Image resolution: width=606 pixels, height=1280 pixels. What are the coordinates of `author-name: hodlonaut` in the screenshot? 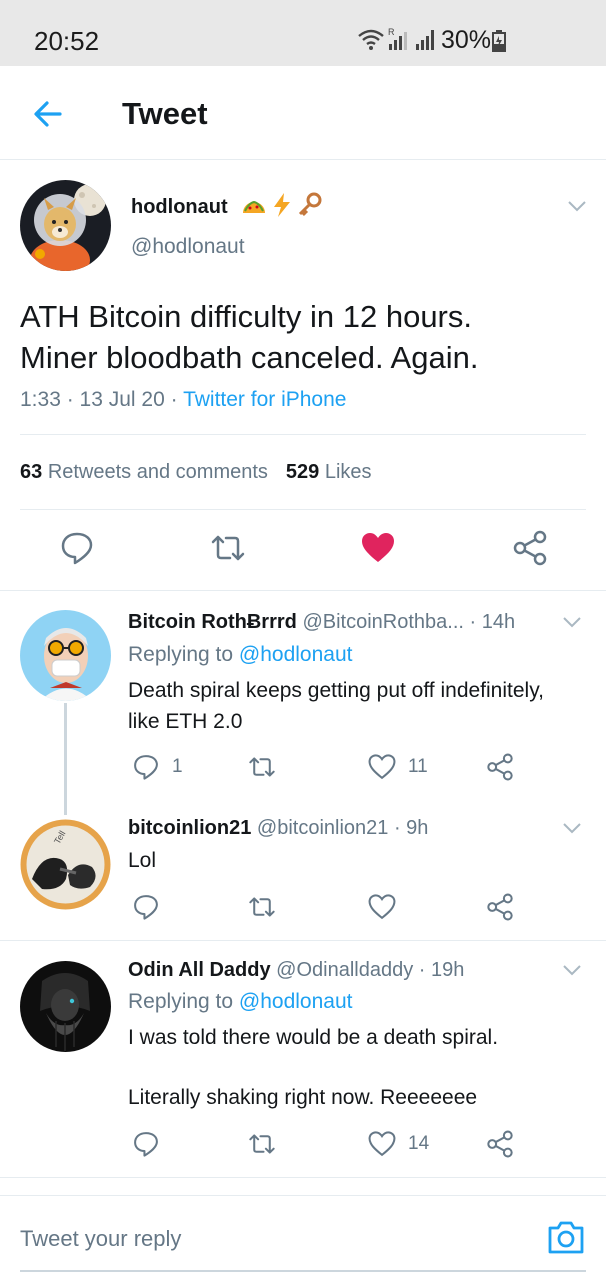 It's located at (179, 207).